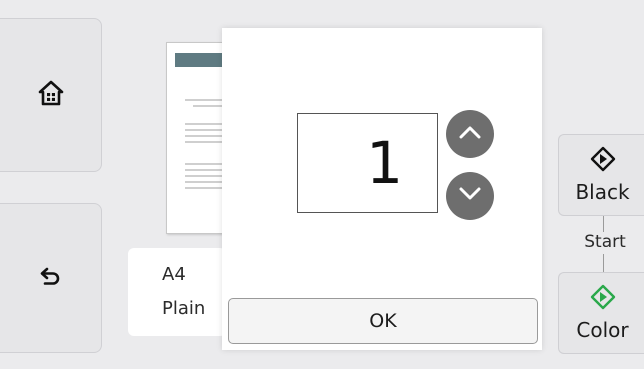 This screenshot has width=644, height=369. Describe the element at coordinates (174, 274) in the screenshot. I see `paper-size-label: A4` at that location.